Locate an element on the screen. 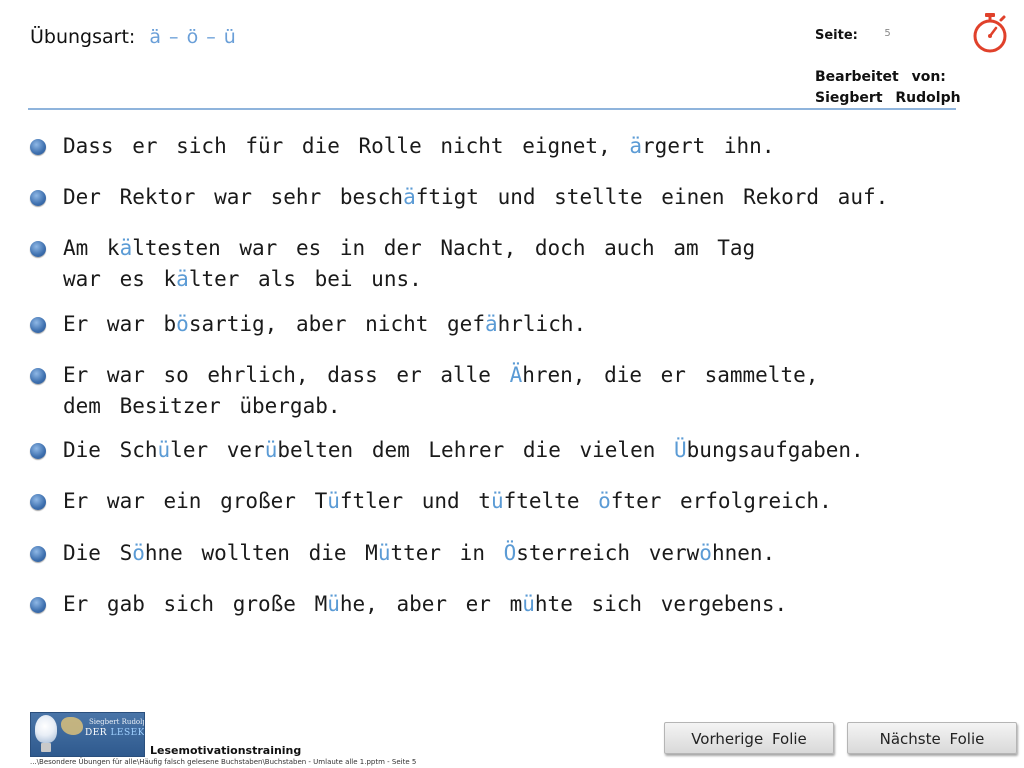 The height and width of the screenshot is (768, 1024). sentence-text: tter in is located at coordinates (447, 553).